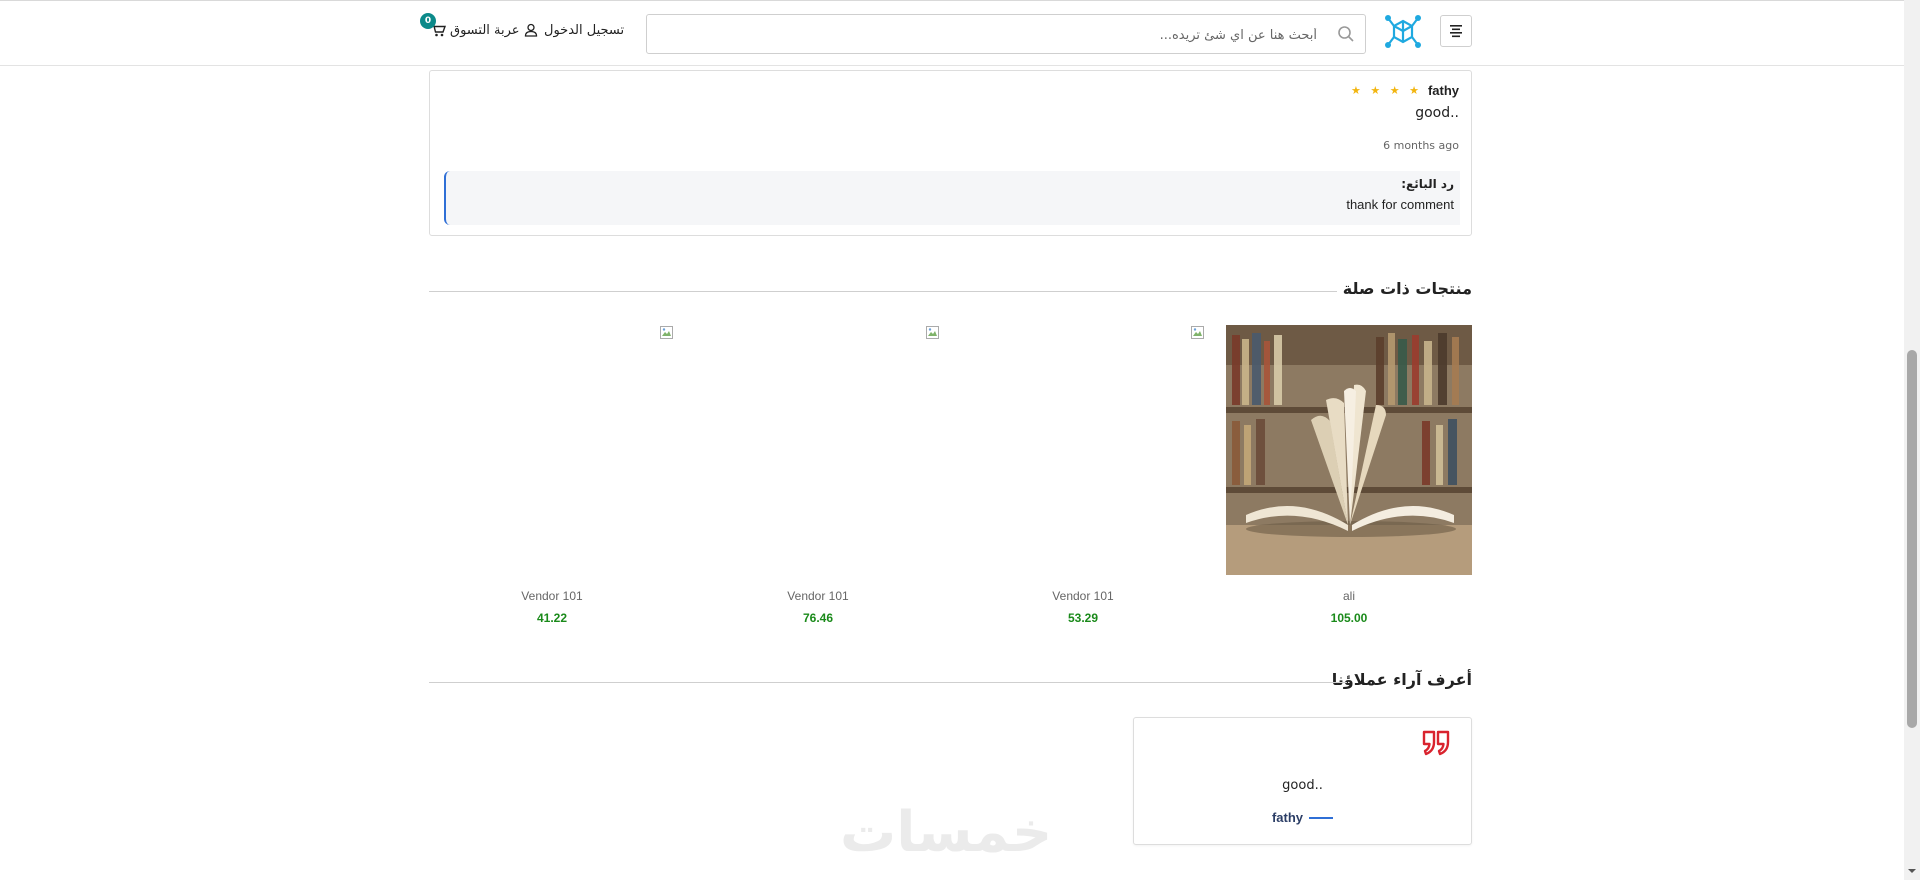 The image size is (1920, 880). Describe the element at coordinates (1912, 871) in the screenshot. I see `scroll-down-arrow-icon` at that location.